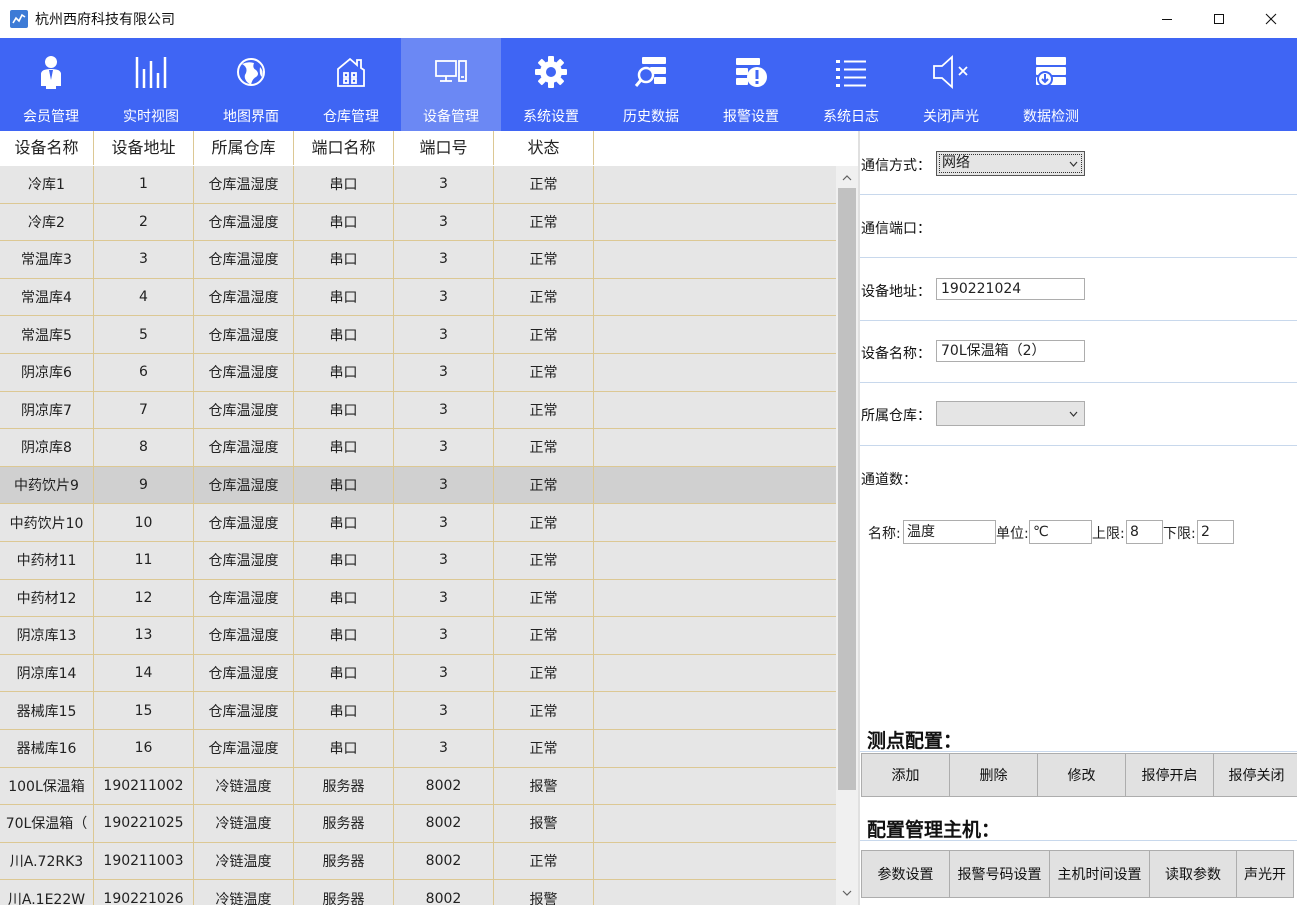 The height and width of the screenshot is (905, 1297). I want to click on comm-mode-value: 网络, so click(956, 163).